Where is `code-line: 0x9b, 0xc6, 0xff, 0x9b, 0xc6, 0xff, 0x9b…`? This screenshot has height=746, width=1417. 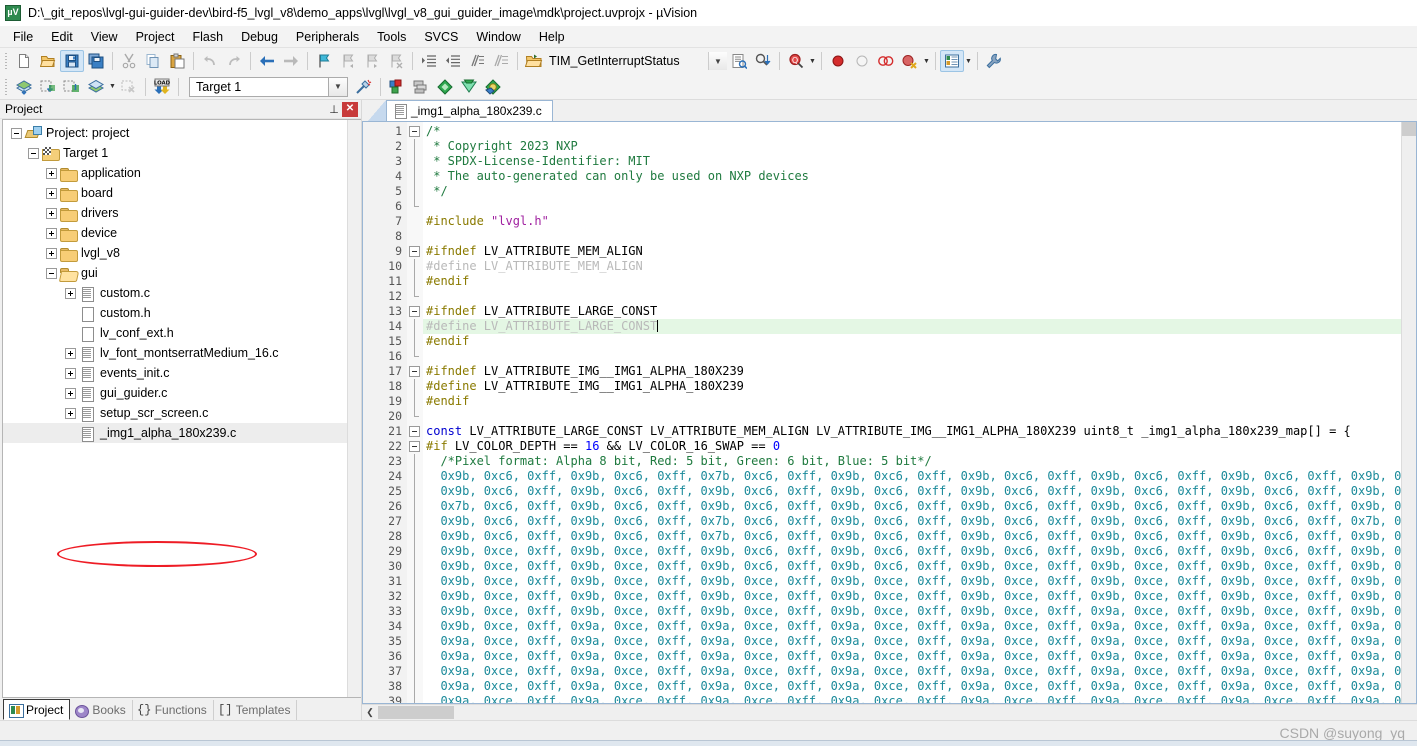 code-line: 0x9b, 0xc6, 0xff, 0x9b, 0xc6, 0xff, 0x9b… is located at coordinates (912, 491).